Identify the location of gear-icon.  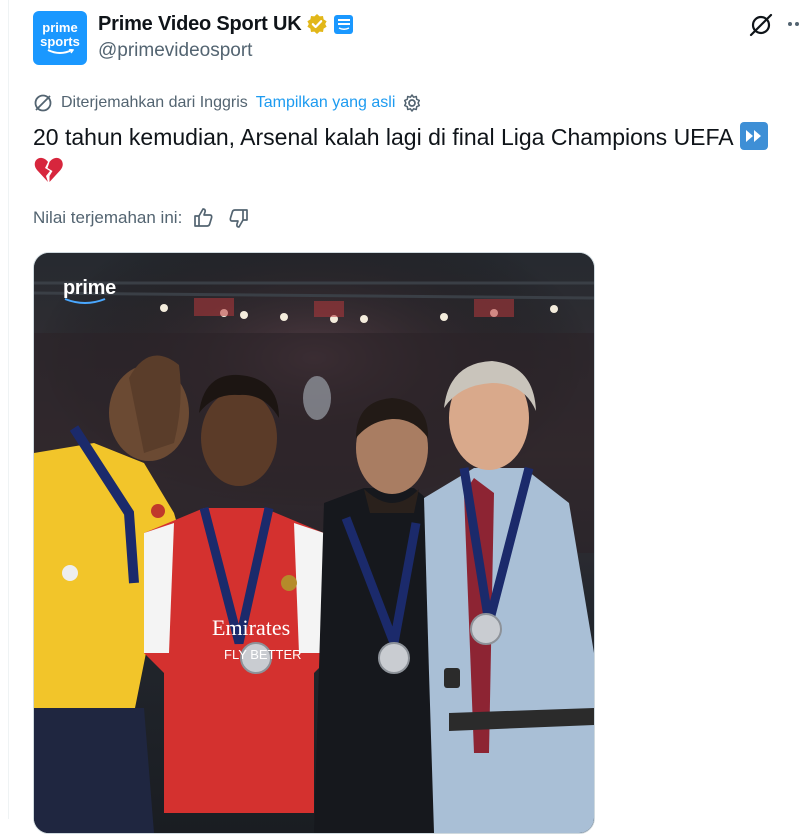
(412, 103).